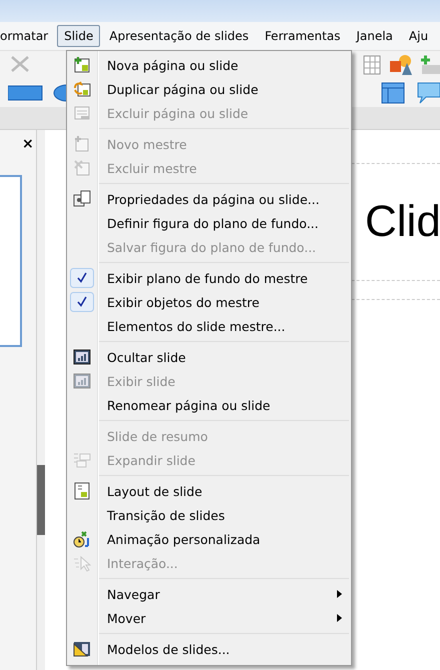 This screenshot has height=670, width=440. Describe the element at coordinates (419, 36) in the screenshot. I see `menu-bar-item: Aju` at that location.